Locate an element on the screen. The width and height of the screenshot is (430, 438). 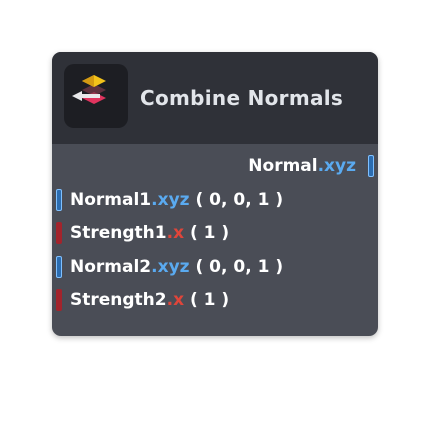
input-port-row-strength1: Strength1.x ( 1 ) is located at coordinates (215, 233).